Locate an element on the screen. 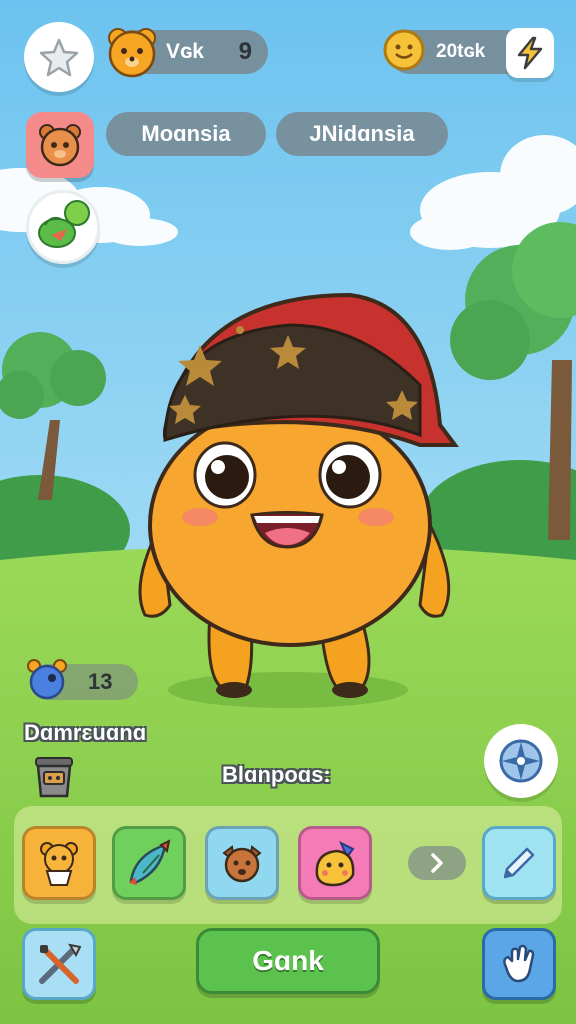  bear-face-icon is located at coordinates (60, 145).